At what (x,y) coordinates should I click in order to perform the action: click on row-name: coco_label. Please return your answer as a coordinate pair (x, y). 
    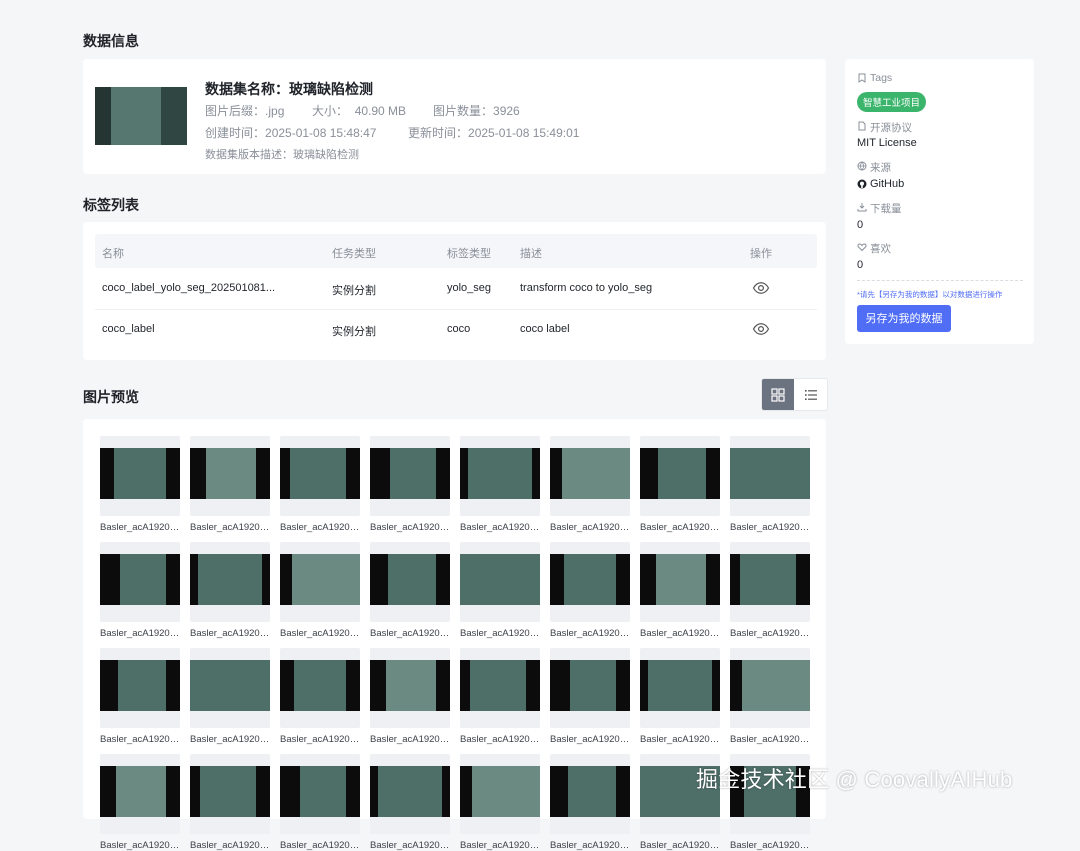
    Looking at the image, I should click on (128, 329).